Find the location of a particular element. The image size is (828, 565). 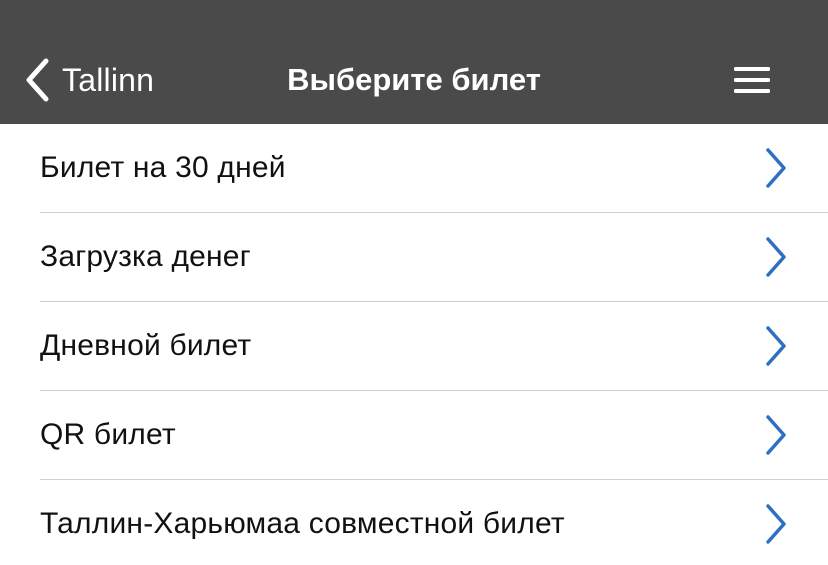

menu-button is located at coordinates (753, 80).